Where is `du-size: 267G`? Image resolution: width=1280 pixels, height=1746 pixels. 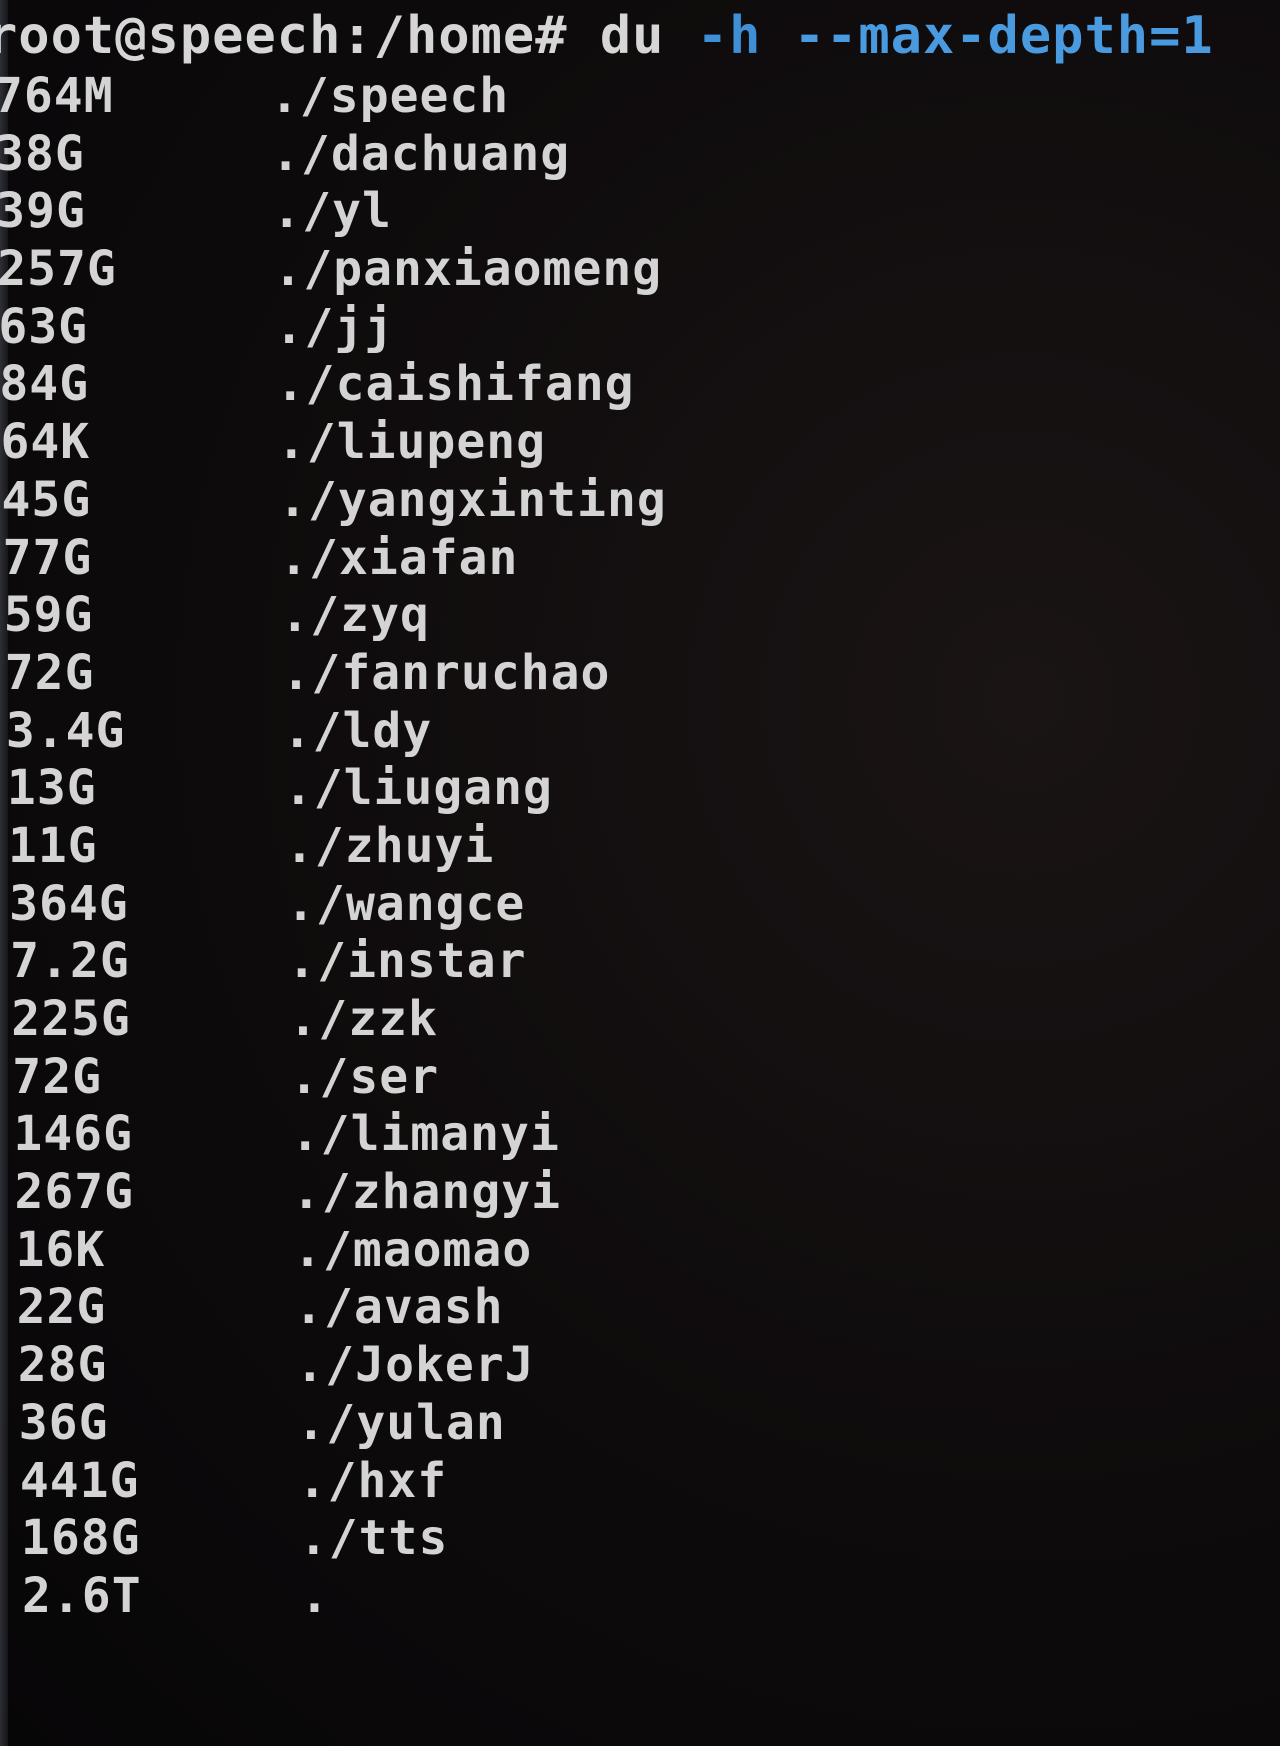
du-size: 267G is located at coordinates (74, 1192).